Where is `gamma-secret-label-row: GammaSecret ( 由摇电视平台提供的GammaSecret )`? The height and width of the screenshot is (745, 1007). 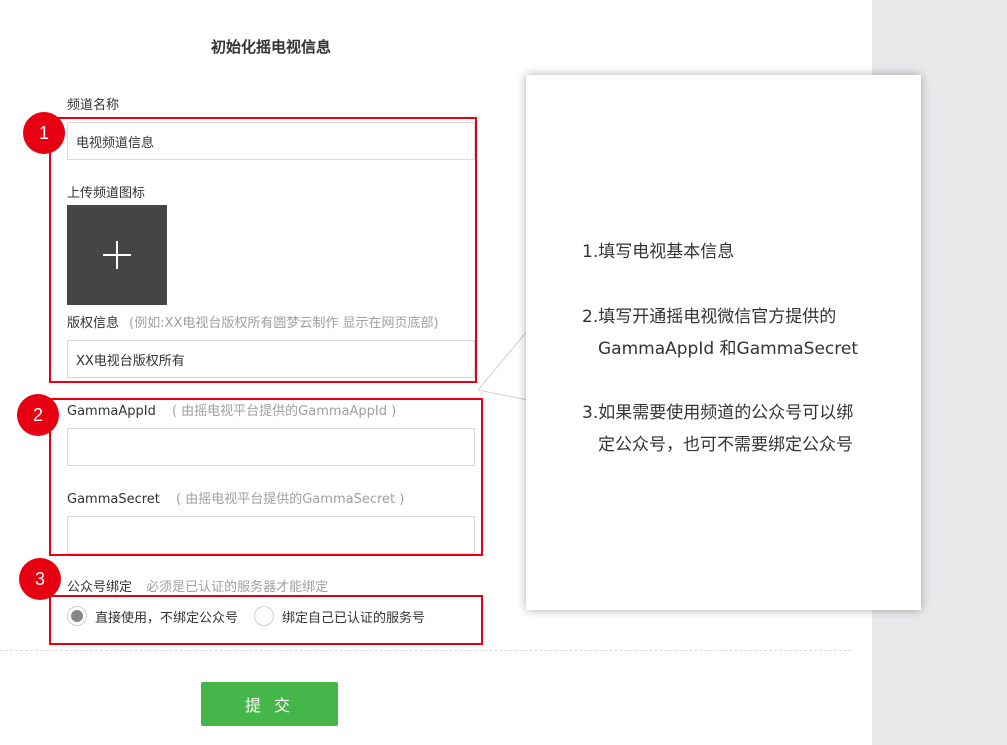 gamma-secret-label-row: GammaSecret ( 由摇电视平台提供的GammaSecret ) is located at coordinates (235, 497).